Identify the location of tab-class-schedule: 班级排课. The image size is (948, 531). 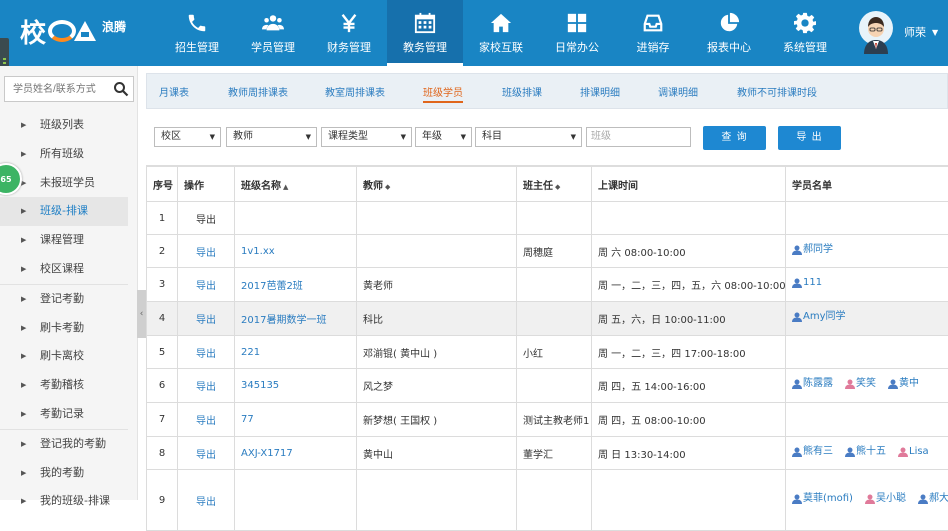
(522, 91).